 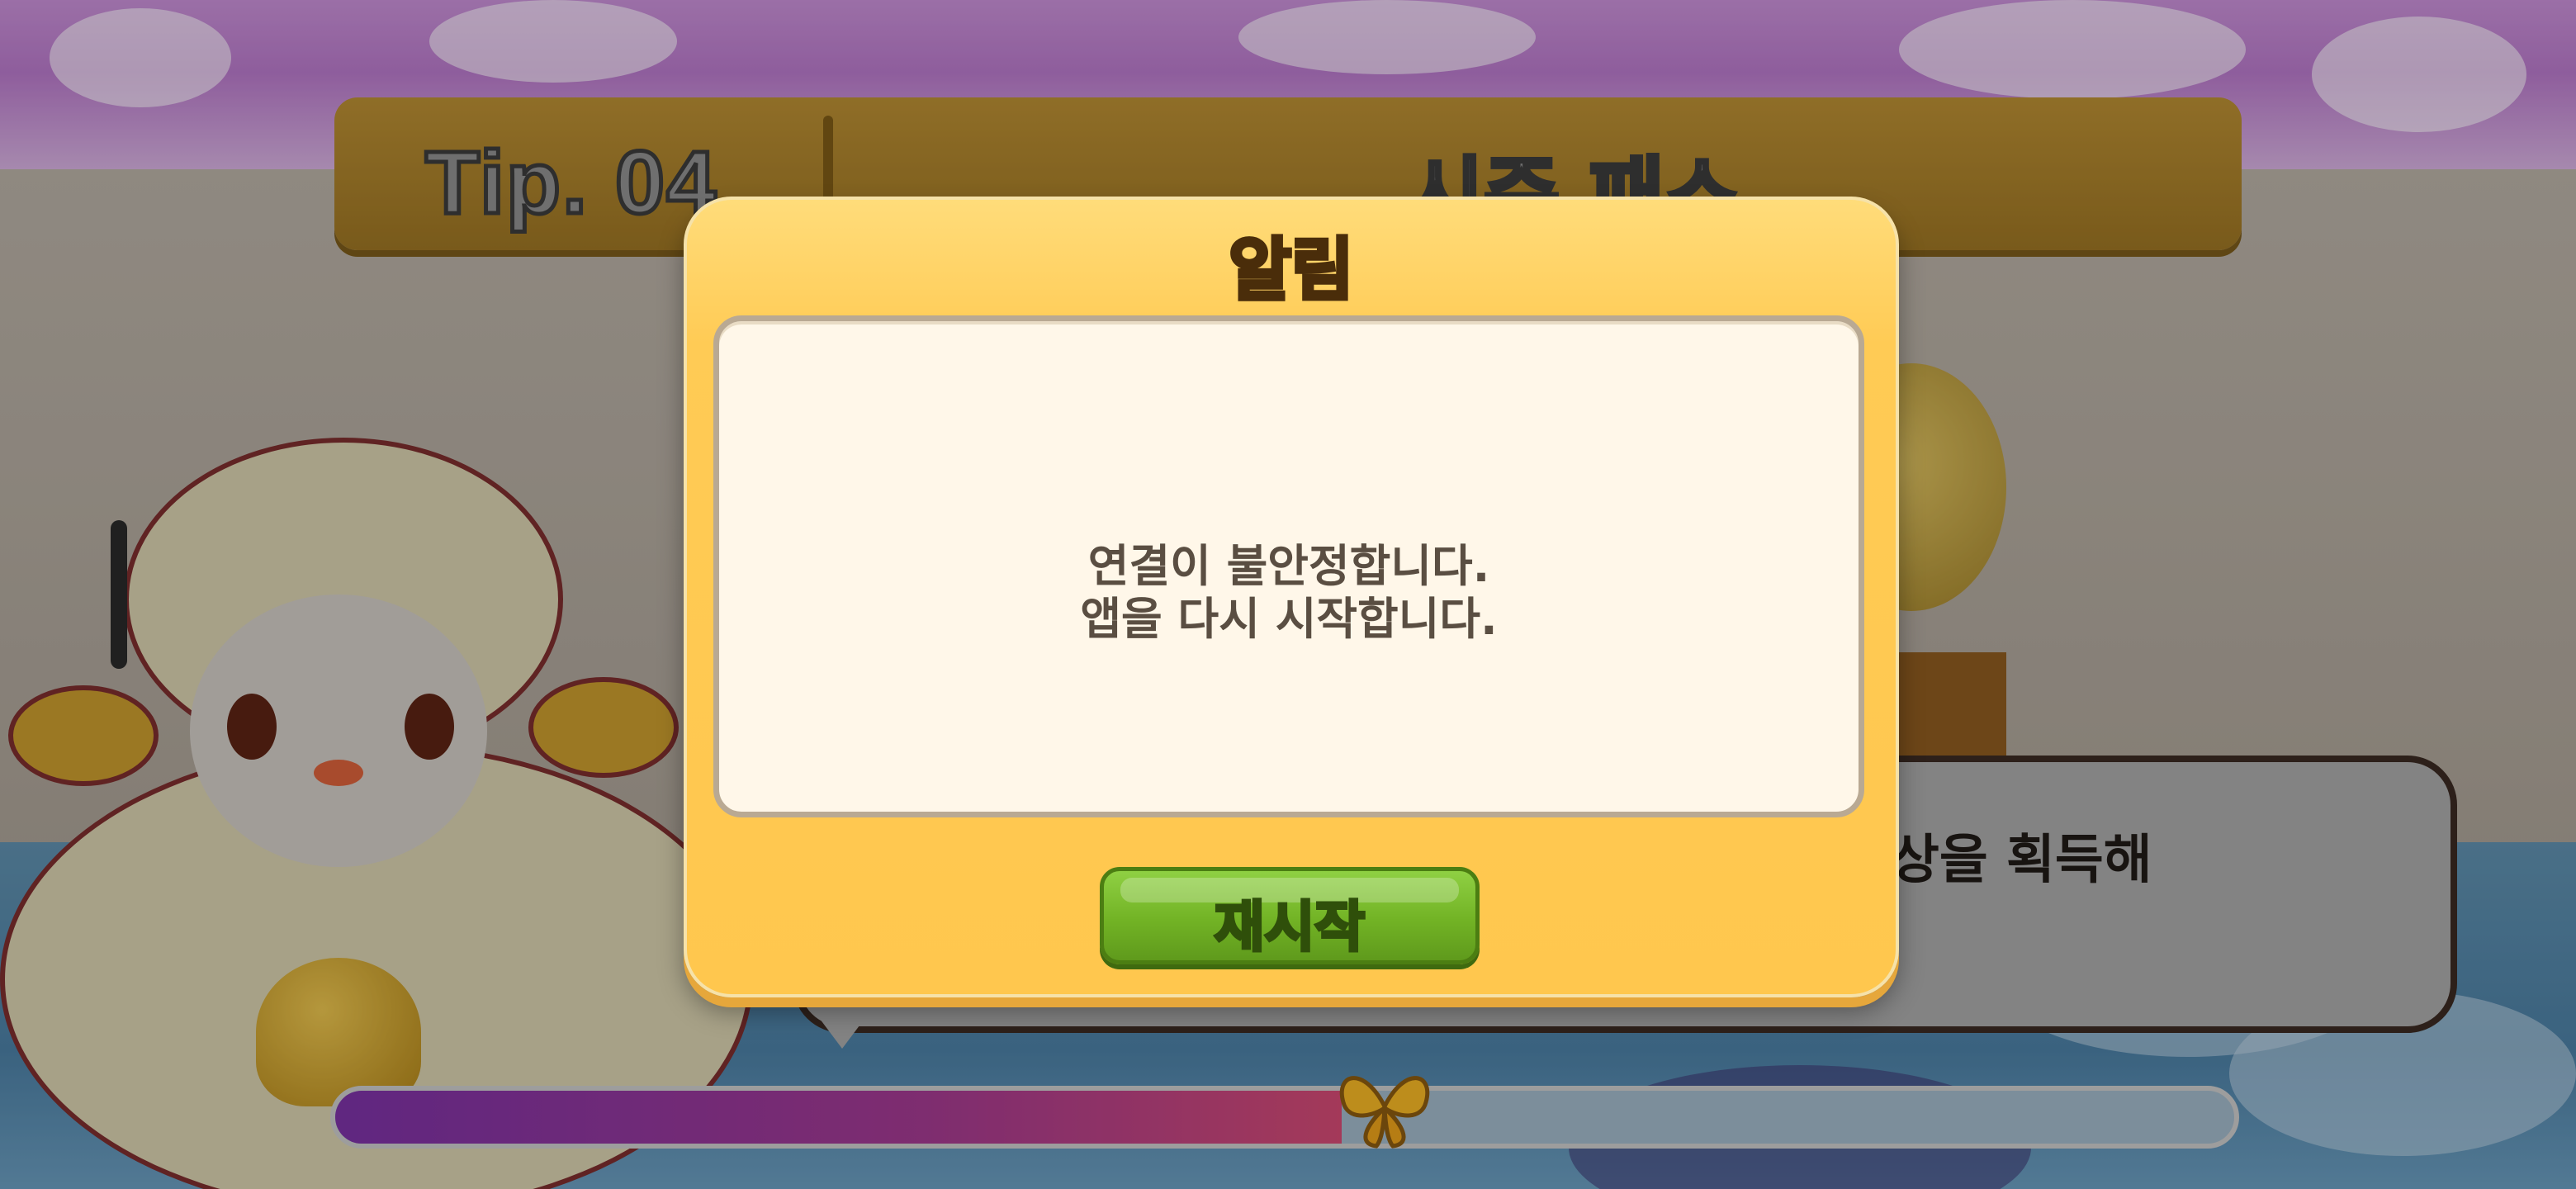 I want to click on restart-button-label: 재시작, so click(x=1289, y=926).